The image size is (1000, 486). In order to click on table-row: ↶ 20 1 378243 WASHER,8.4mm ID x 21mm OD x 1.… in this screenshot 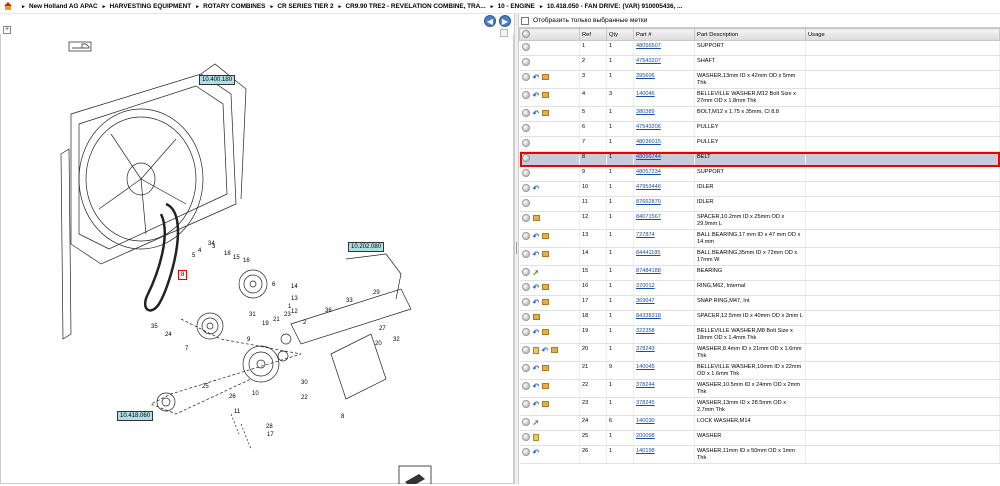, I will do `click(759, 352)`.